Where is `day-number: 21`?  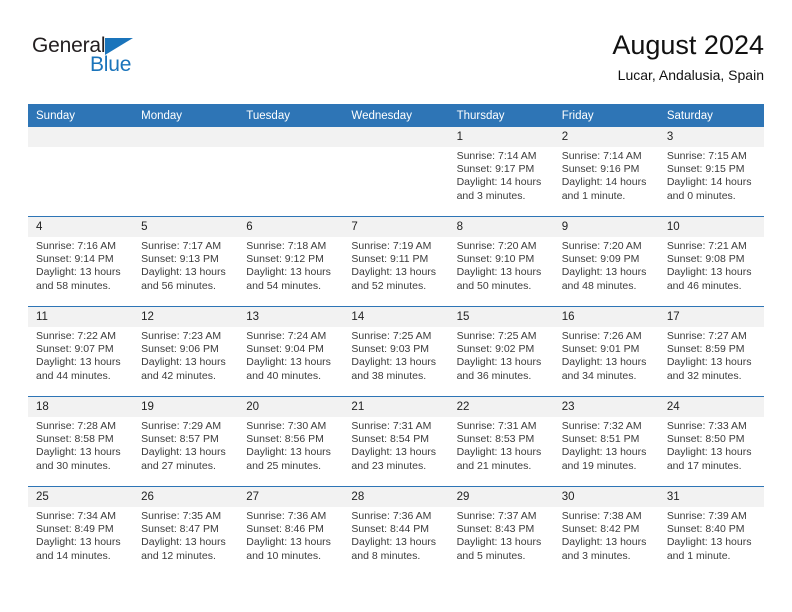 day-number: 21 is located at coordinates (396, 407).